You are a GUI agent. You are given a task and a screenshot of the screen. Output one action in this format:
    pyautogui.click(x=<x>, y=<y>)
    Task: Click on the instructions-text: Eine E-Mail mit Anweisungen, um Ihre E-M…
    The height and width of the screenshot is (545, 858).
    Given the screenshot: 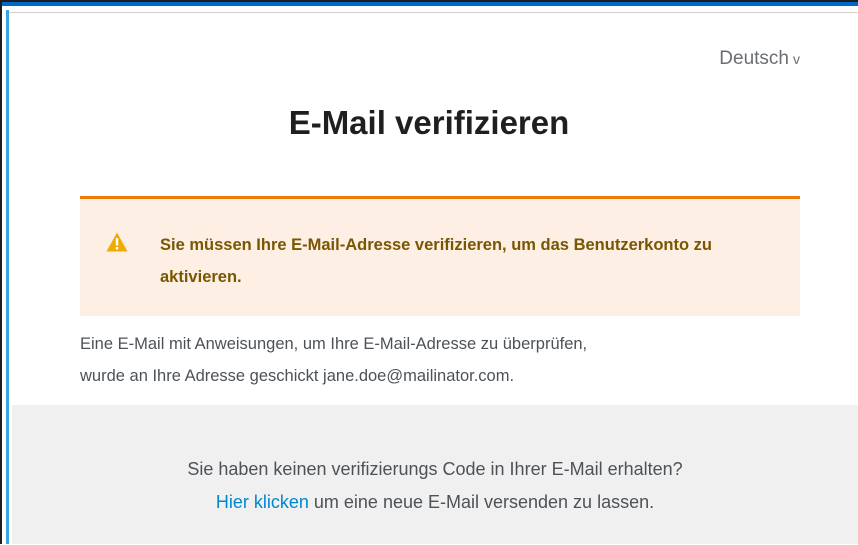 What is the action you would take?
    pyautogui.click(x=430, y=360)
    